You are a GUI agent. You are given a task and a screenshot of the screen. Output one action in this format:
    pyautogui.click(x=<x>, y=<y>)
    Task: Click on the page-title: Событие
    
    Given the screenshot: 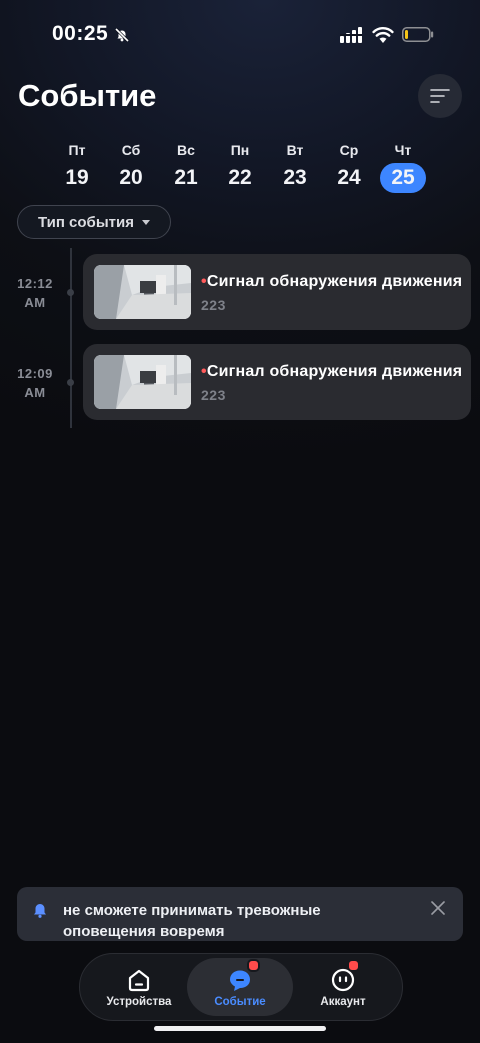 What is the action you would take?
    pyautogui.click(x=87, y=95)
    